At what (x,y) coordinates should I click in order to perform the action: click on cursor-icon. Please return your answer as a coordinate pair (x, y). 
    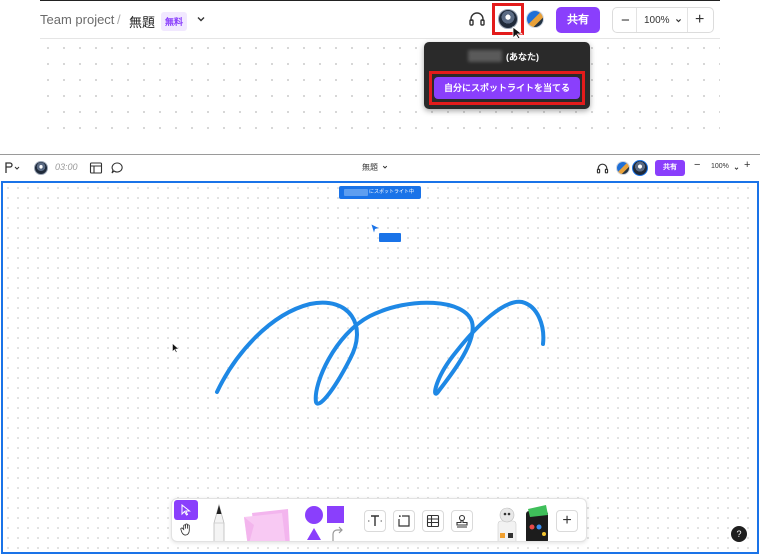
    Looking at the image, I should click on (186, 510).